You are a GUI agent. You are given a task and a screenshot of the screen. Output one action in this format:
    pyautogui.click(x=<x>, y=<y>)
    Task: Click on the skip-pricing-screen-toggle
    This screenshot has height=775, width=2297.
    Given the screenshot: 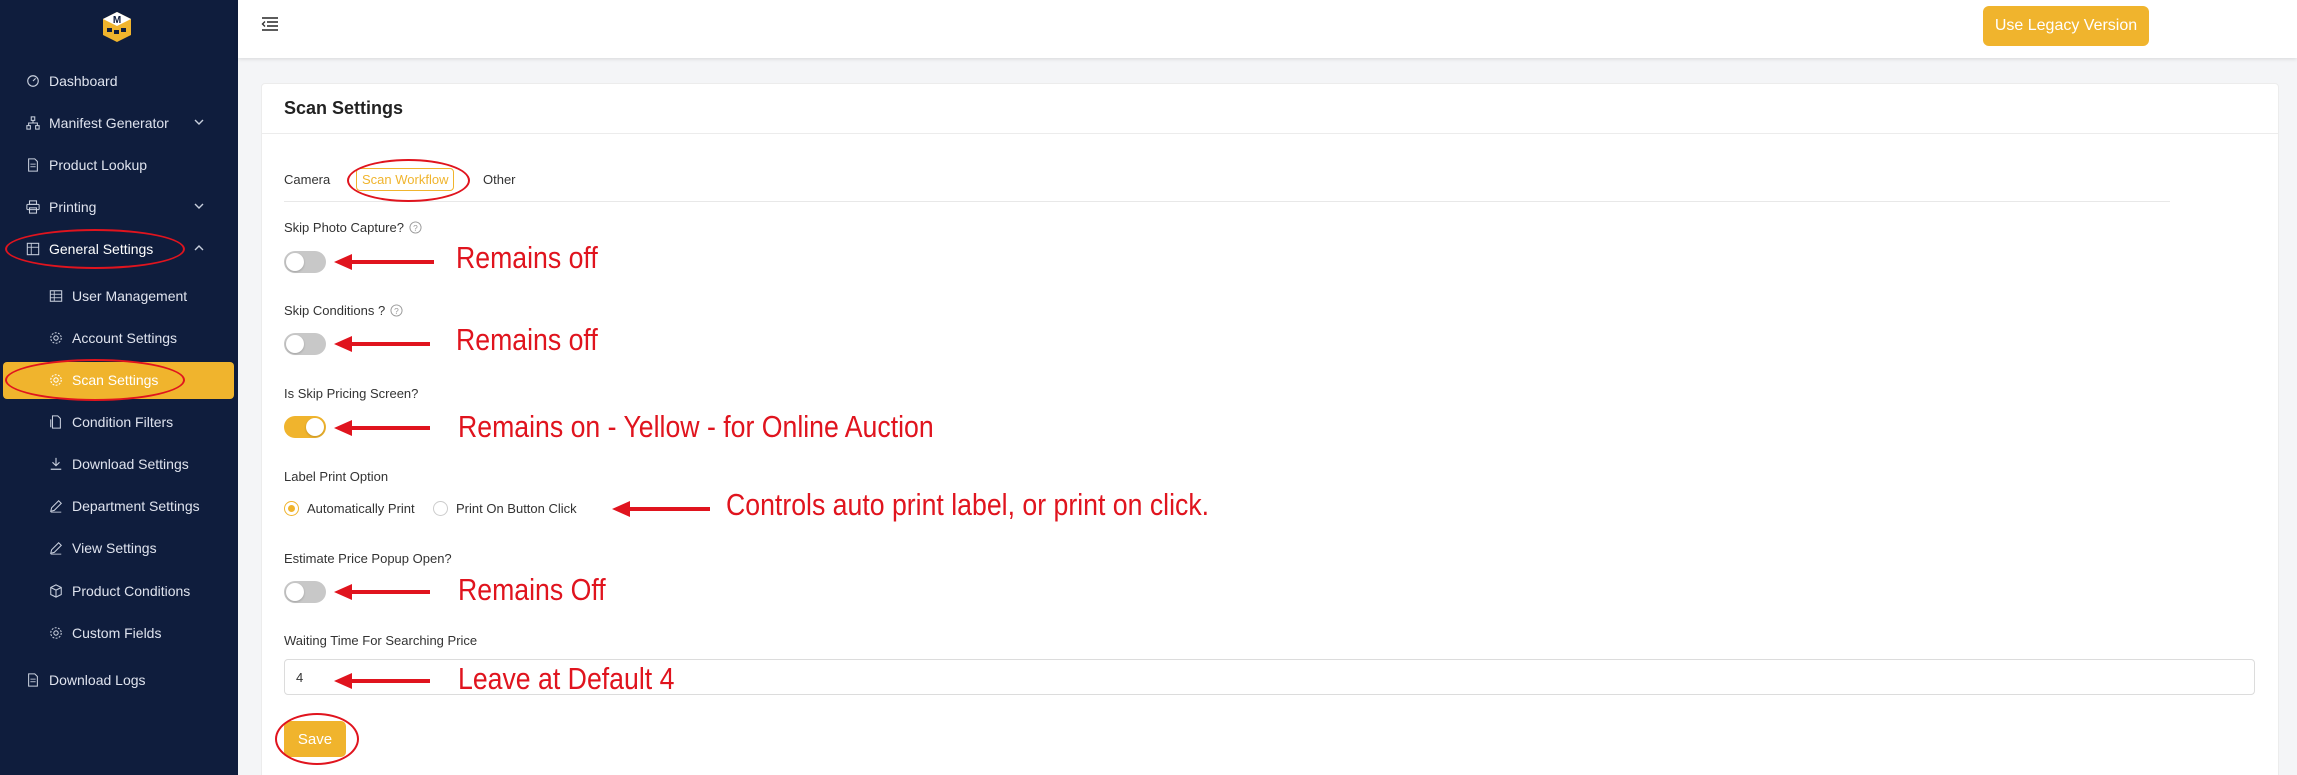 What is the action you would take?
    pyautogui.click(x=305, y=427)
    